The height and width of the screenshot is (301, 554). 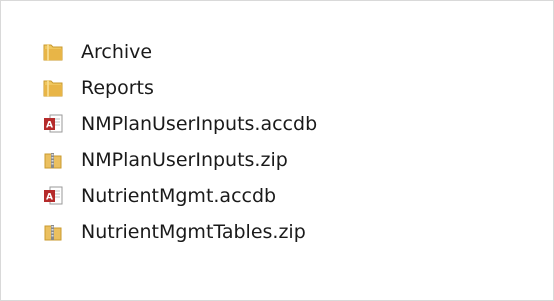 What do you see at coordinates (231, 52) in the screenshot?
I see `list-item-archive: Archive` at bounding box center [231, 52].